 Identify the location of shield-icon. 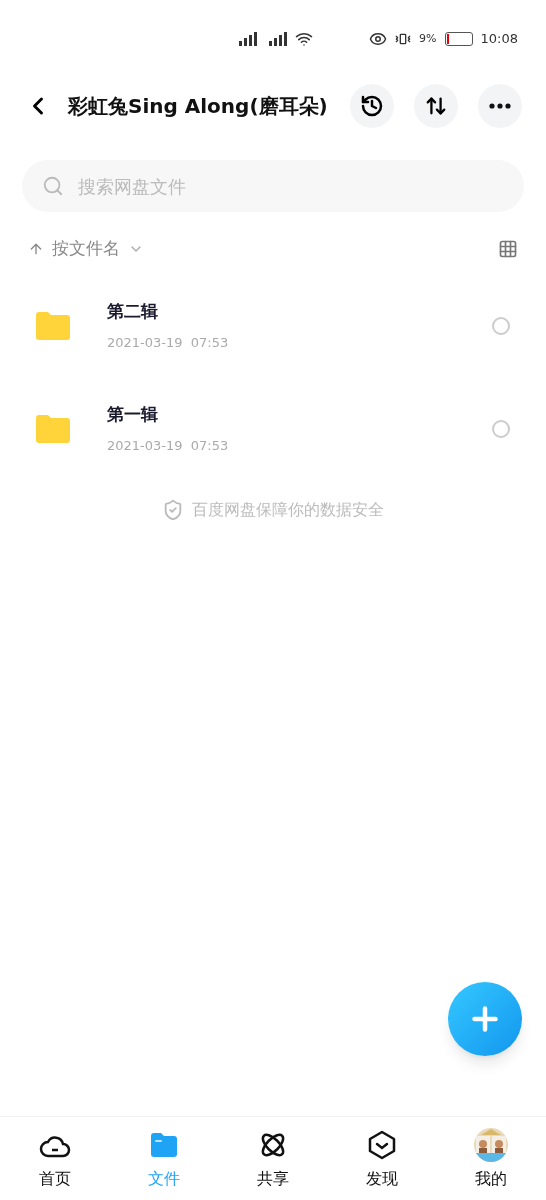
(173, 510).